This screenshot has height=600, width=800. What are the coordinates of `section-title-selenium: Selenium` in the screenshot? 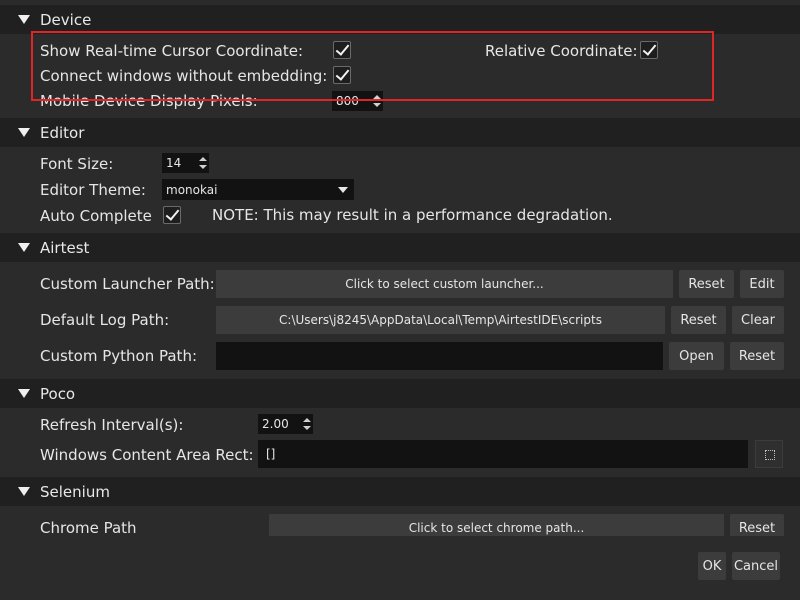 It's located at (75, 491).